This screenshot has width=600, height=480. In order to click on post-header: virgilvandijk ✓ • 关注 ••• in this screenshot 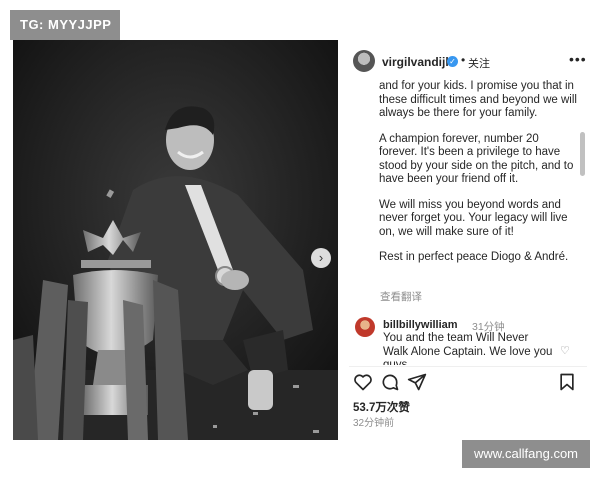, I will do `click(468, 60)`.